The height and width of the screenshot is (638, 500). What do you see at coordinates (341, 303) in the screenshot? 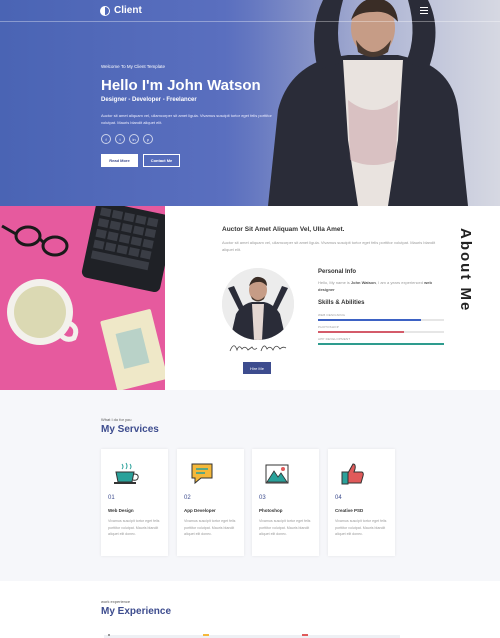
I see `skills-title: Skills & Abilities` at bounding box center [341, 303].